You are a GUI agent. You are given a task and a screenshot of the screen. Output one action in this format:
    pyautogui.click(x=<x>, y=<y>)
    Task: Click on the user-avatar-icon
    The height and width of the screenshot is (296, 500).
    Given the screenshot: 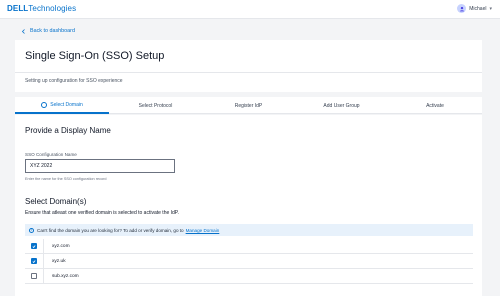 What is the action you would take?
    pyautogui.click(x=462, y=8)
    